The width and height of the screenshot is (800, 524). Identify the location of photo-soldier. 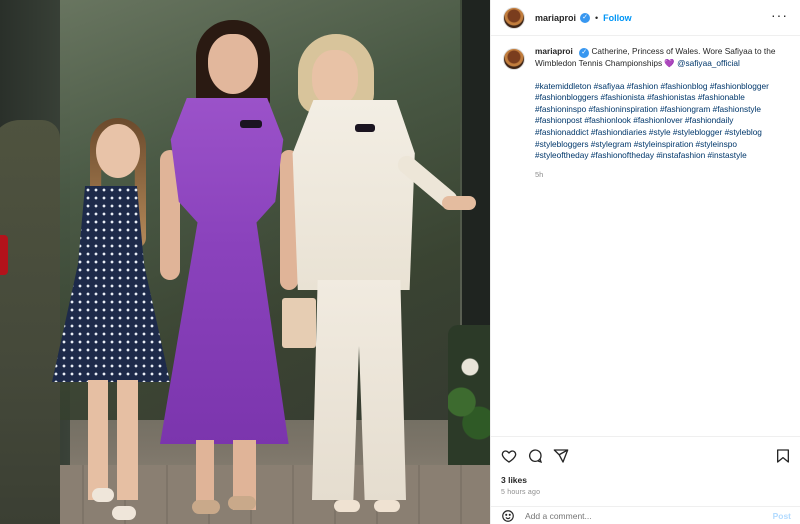
(30, 322).